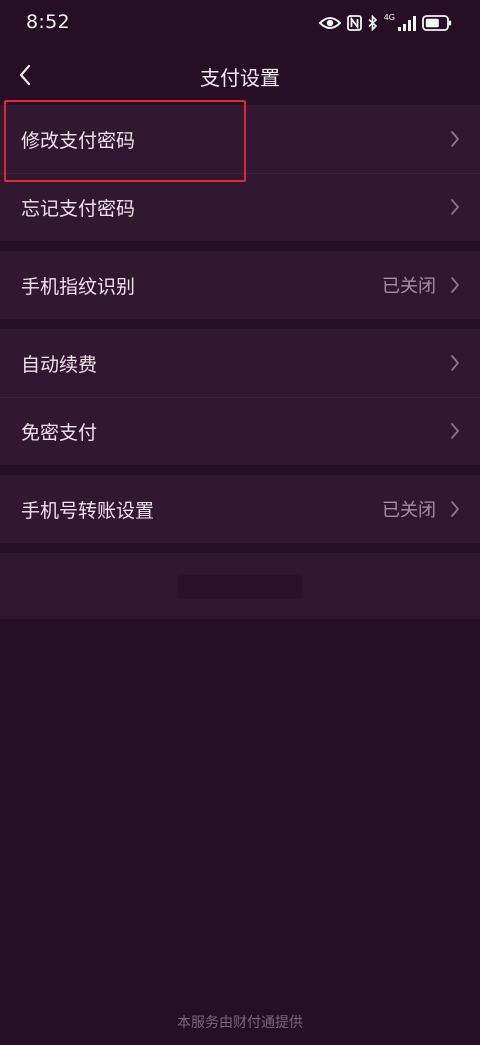  Describe the element at coordinates (88, 510) in the screenshot. I see `row-label: 手机号转账设置` at that location.